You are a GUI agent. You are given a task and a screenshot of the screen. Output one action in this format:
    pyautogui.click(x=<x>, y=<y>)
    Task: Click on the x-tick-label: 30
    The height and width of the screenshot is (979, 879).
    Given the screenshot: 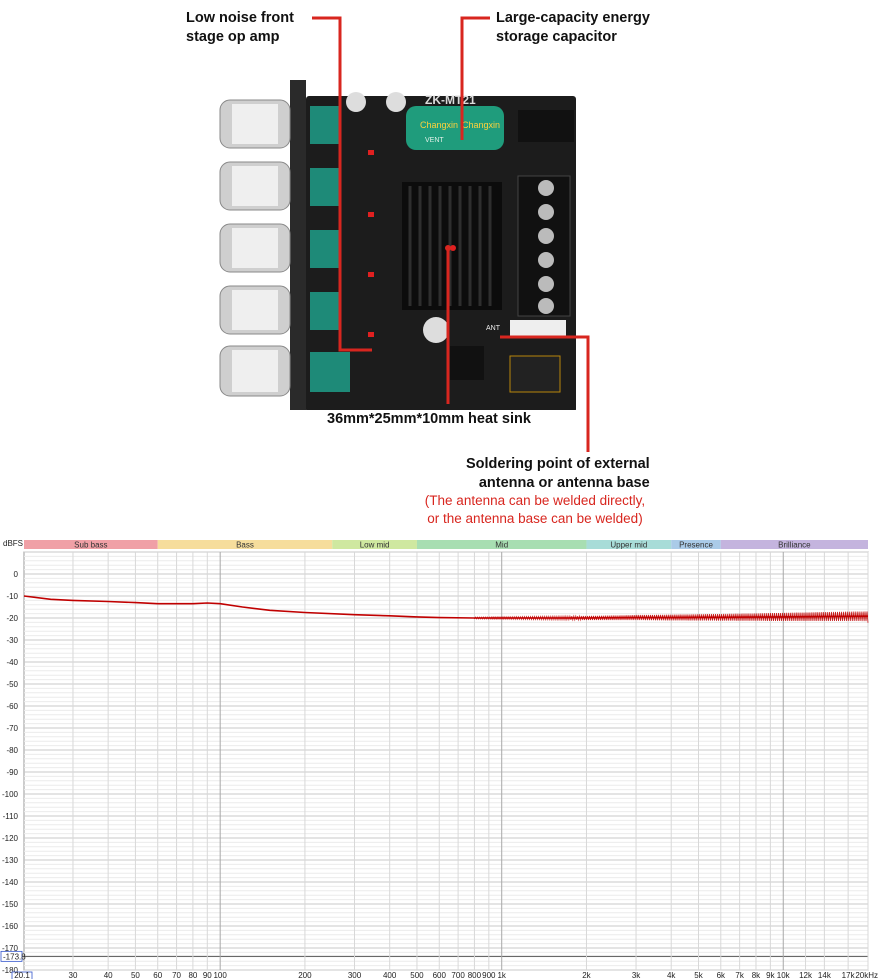 What is the action you would take?
    pyautogui.click(x=73, y=975)
    